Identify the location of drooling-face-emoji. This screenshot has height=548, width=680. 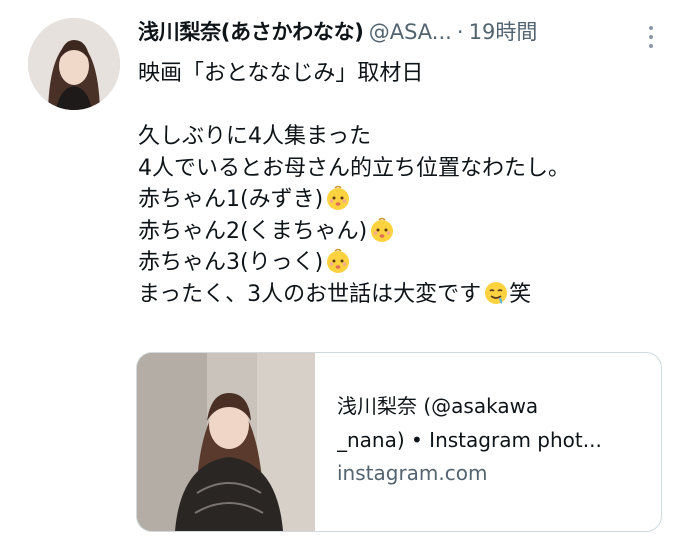
(496, 292).